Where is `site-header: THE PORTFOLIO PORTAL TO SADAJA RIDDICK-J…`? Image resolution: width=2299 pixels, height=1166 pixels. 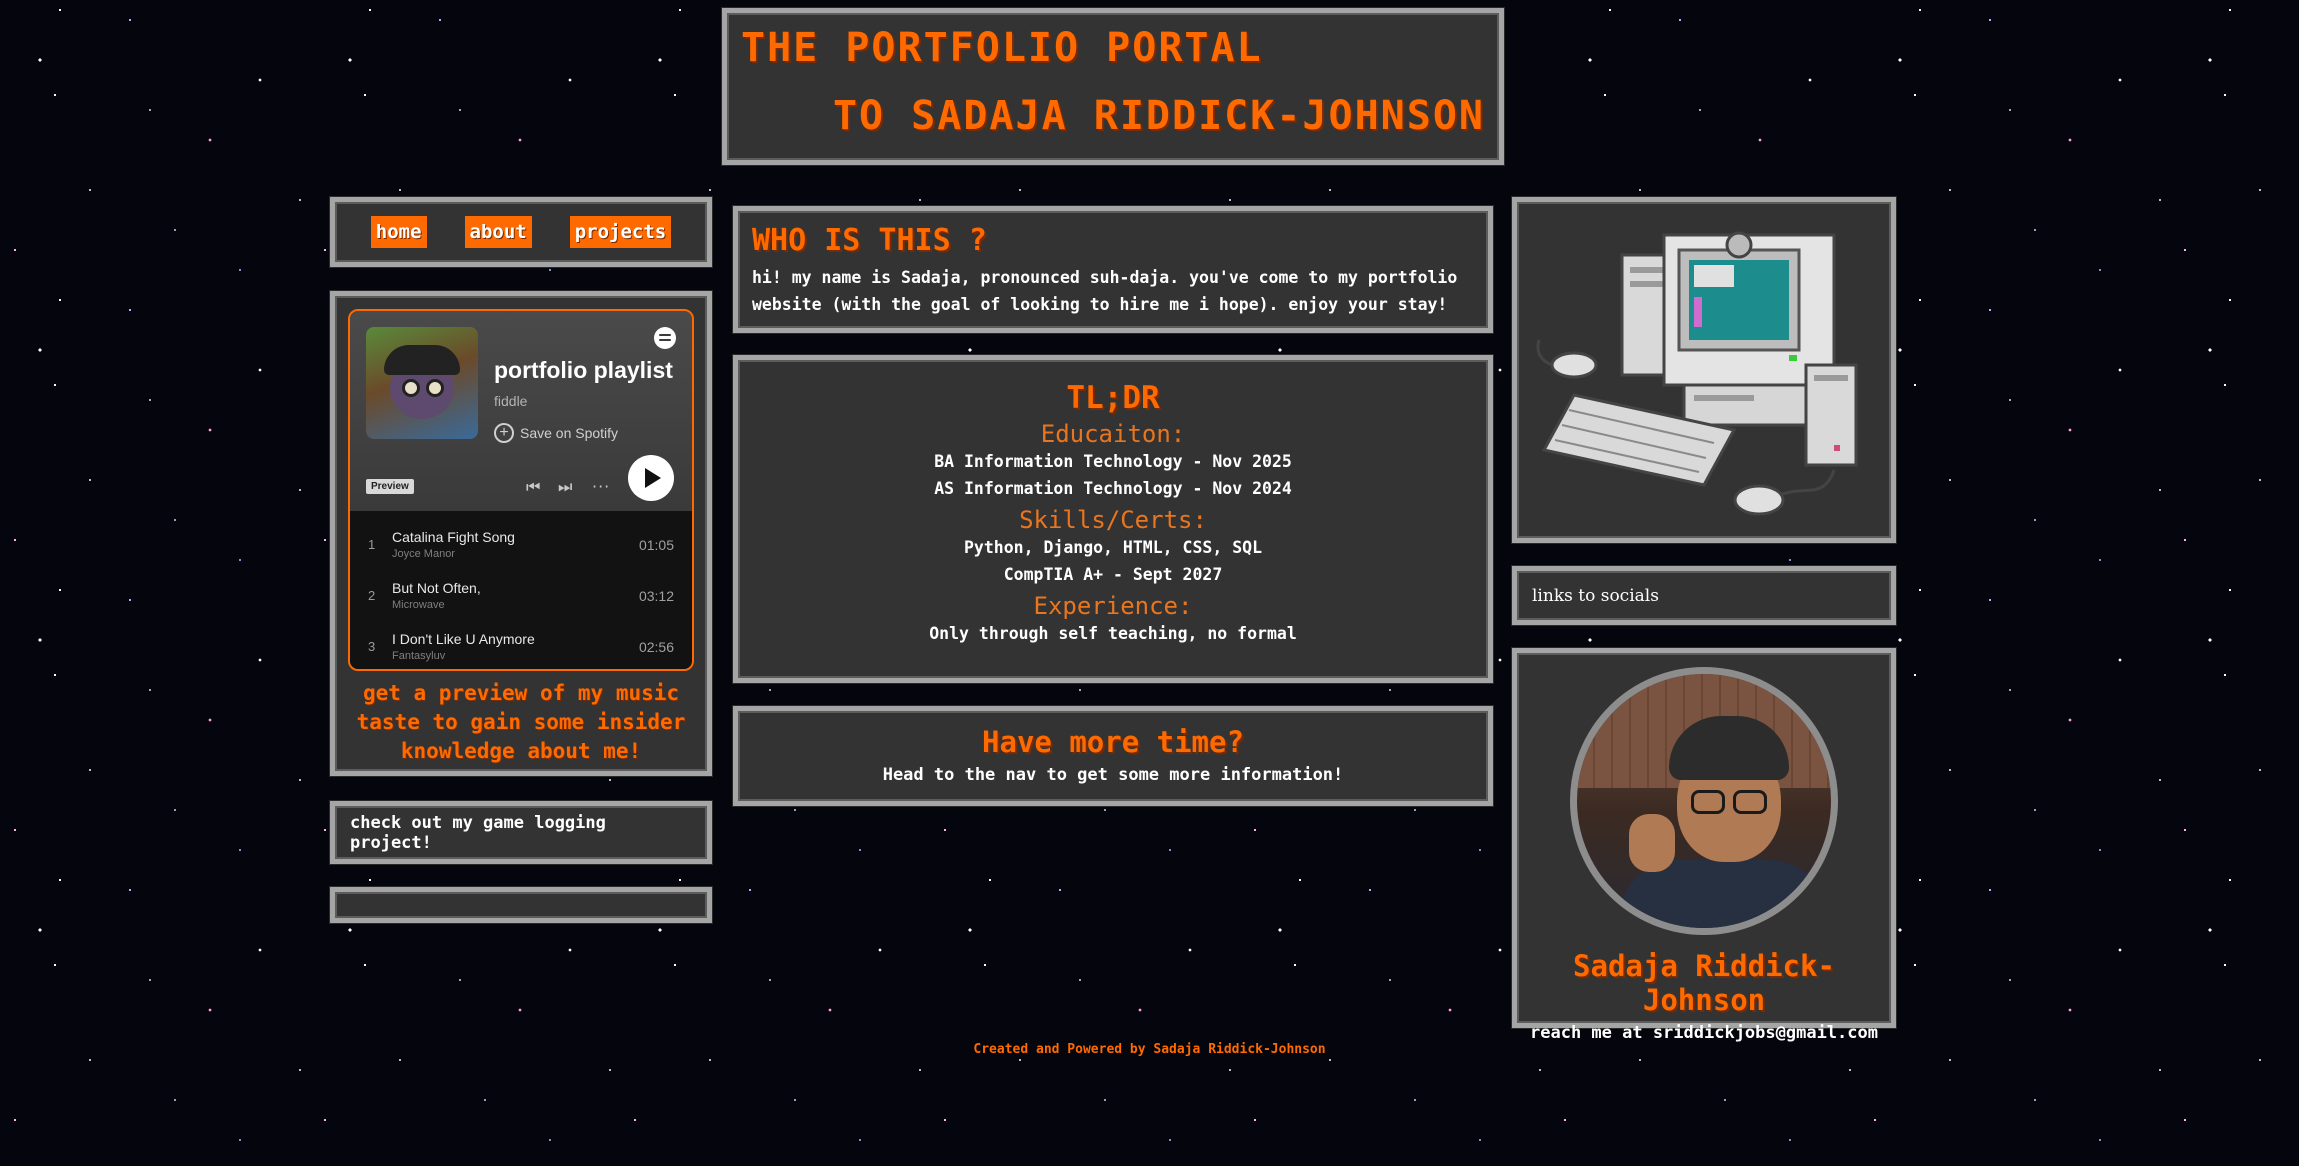 site-header: THE PORTFOLIO PORTAL TO SADAJA RIDDICK-J… is located at coordinates (1113, 86).